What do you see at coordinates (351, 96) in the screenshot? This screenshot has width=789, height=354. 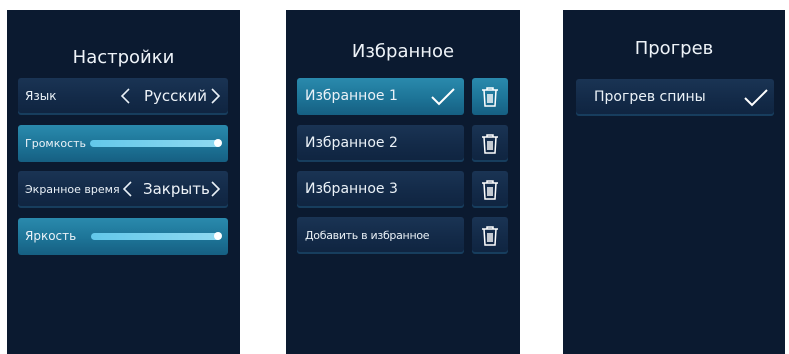 I see `favorite-item-label: Избранное 1` at bounding box center [351, 96].